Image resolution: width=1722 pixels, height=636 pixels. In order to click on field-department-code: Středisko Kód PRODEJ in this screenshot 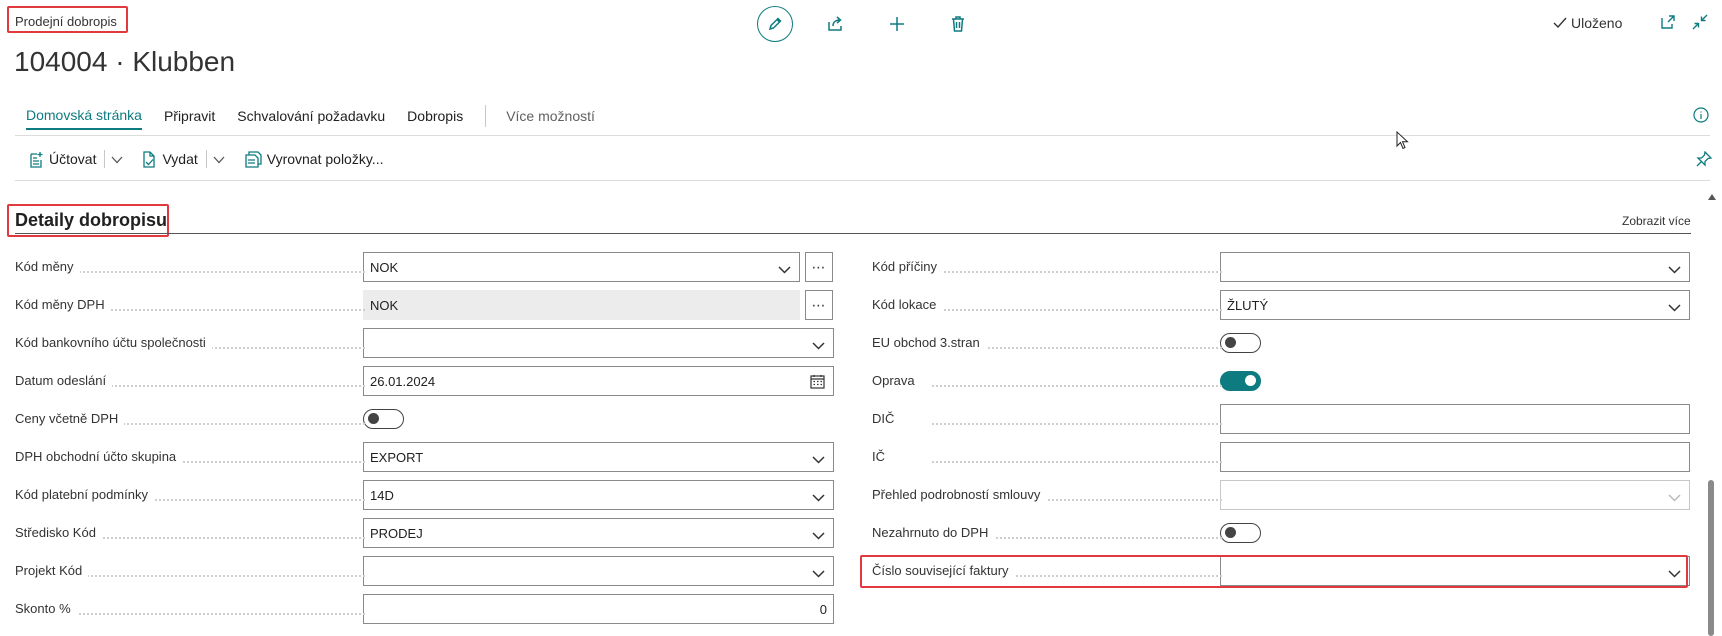, I will do `click(424, 533)`.